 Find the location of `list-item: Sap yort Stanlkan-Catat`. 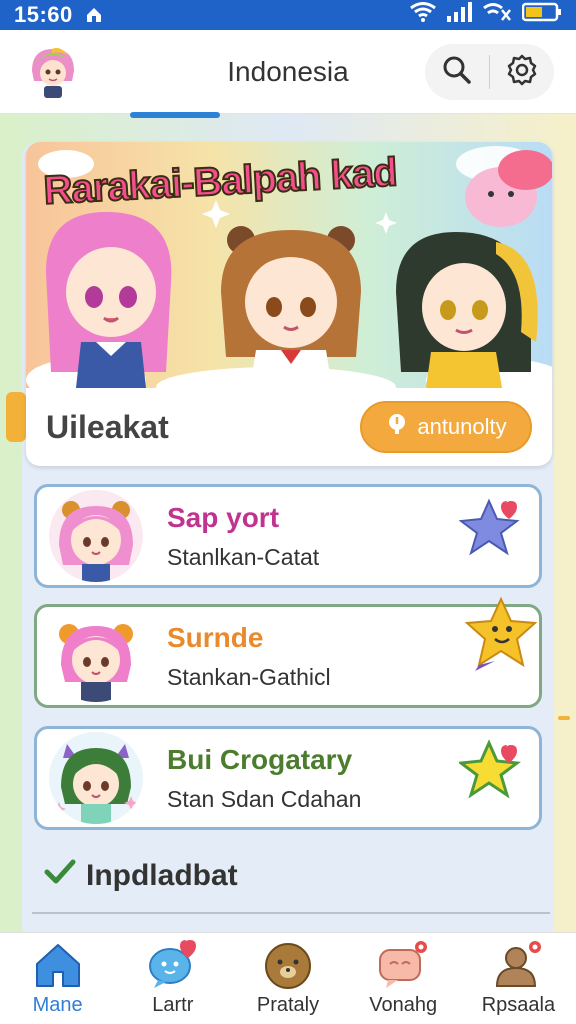

list-item: Sap yort Stanlkan-Catat is located at coordinates (288, 536).